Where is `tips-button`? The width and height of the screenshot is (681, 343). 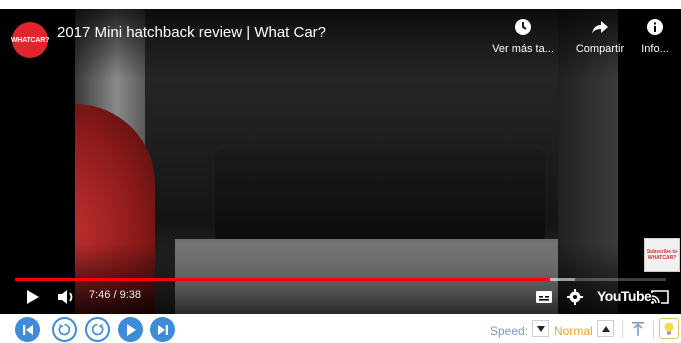
tips-button is located at coordinates (669, 328).